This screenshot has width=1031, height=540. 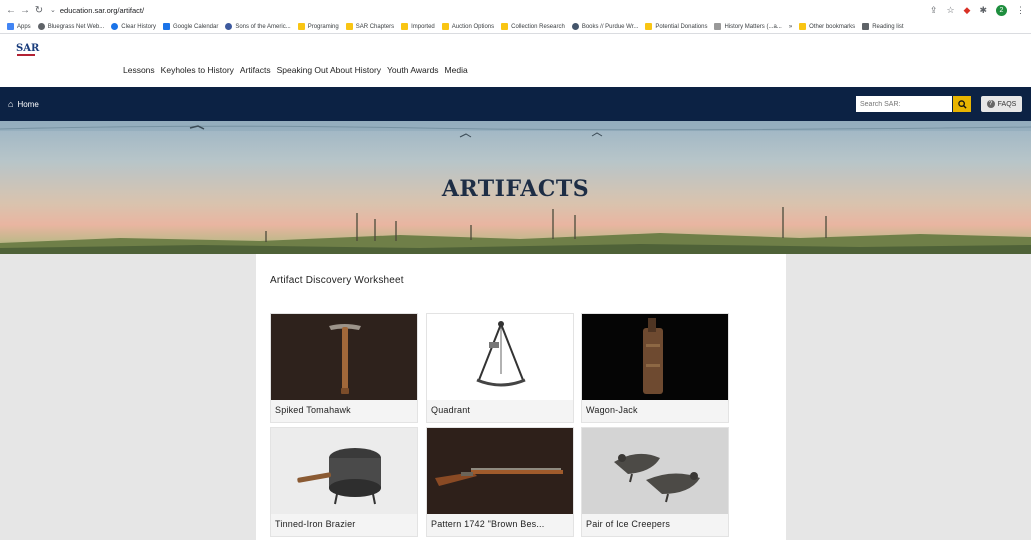 I want to click on bookmark-folder: Imported, so click(x=418, y=26).